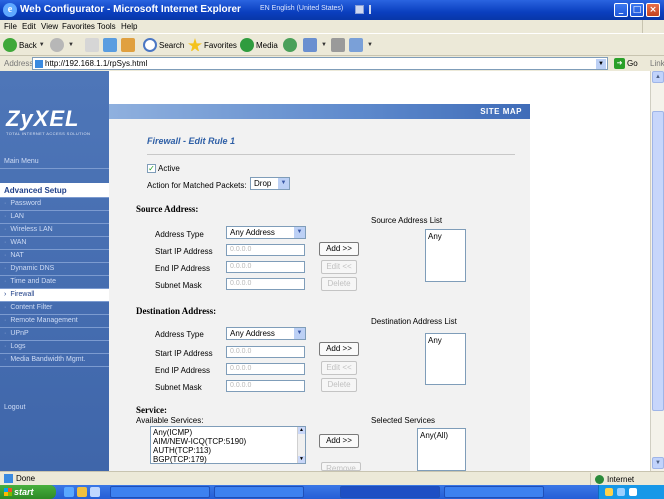  I want to click on destination-delete-button: Delete, so click(339, 385).